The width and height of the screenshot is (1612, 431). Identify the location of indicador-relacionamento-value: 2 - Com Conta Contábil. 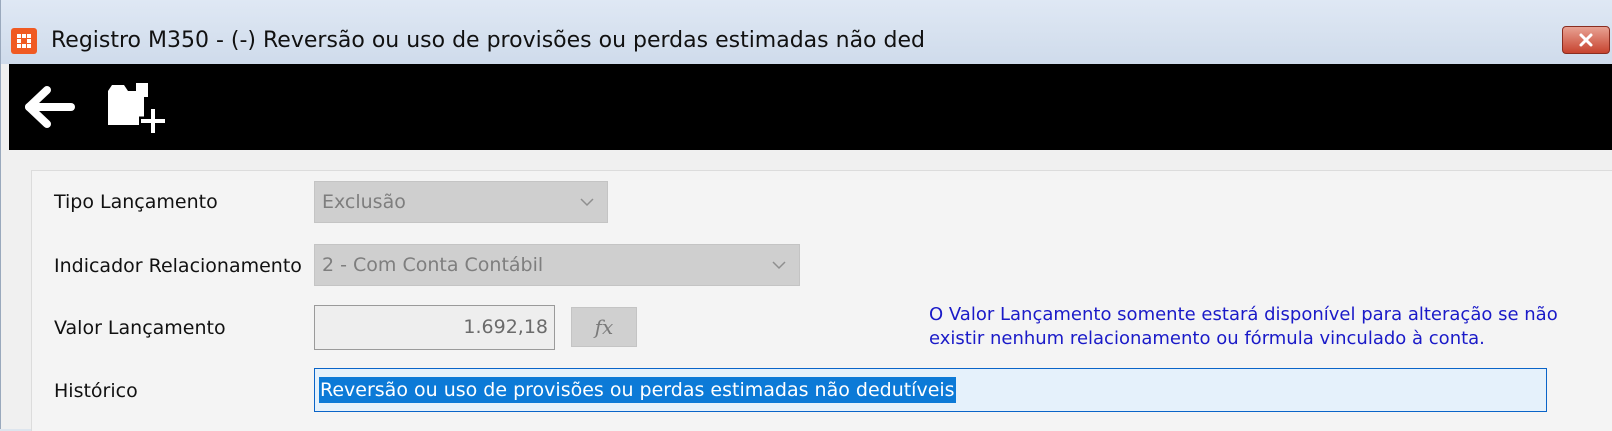
(433, 265).